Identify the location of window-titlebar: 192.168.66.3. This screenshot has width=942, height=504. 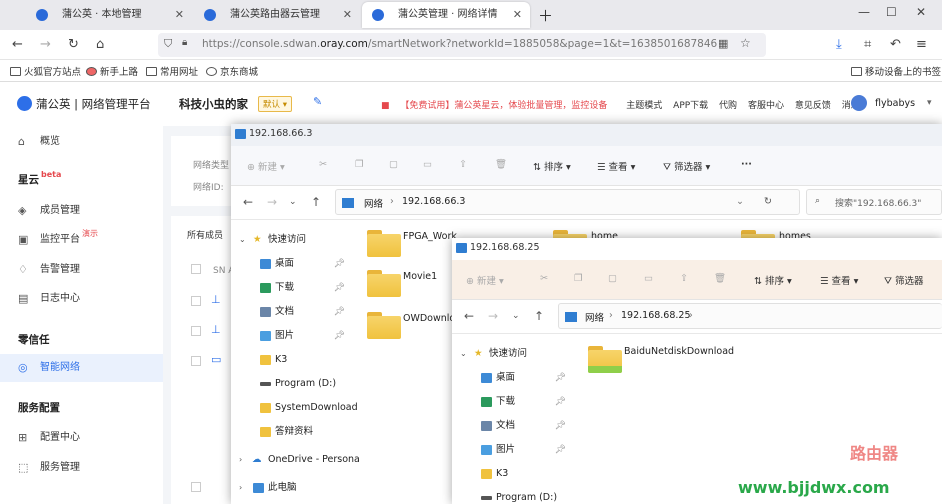
(586, 135).